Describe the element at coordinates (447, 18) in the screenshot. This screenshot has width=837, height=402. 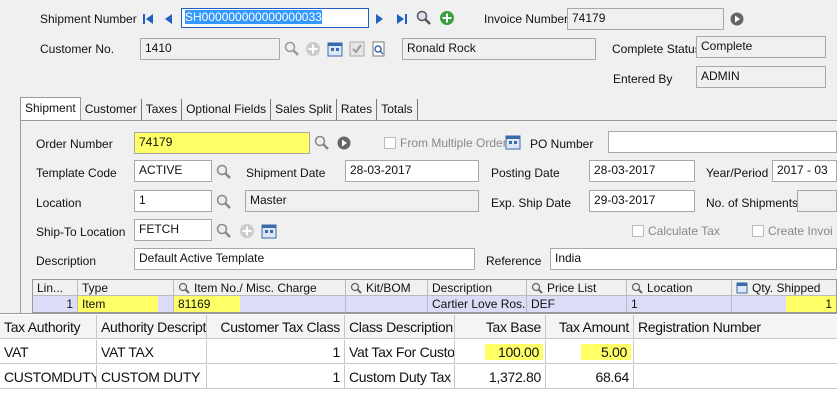
I see `new-document-plus-icon` at that location.